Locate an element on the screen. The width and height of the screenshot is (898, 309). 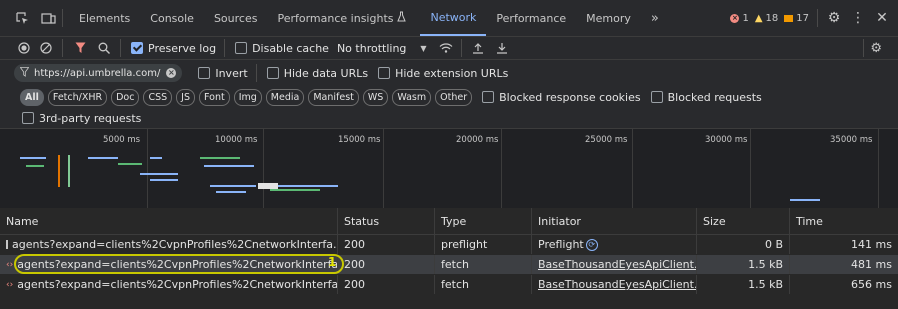
column-header-time: Time is located at coordinates (844, 221).